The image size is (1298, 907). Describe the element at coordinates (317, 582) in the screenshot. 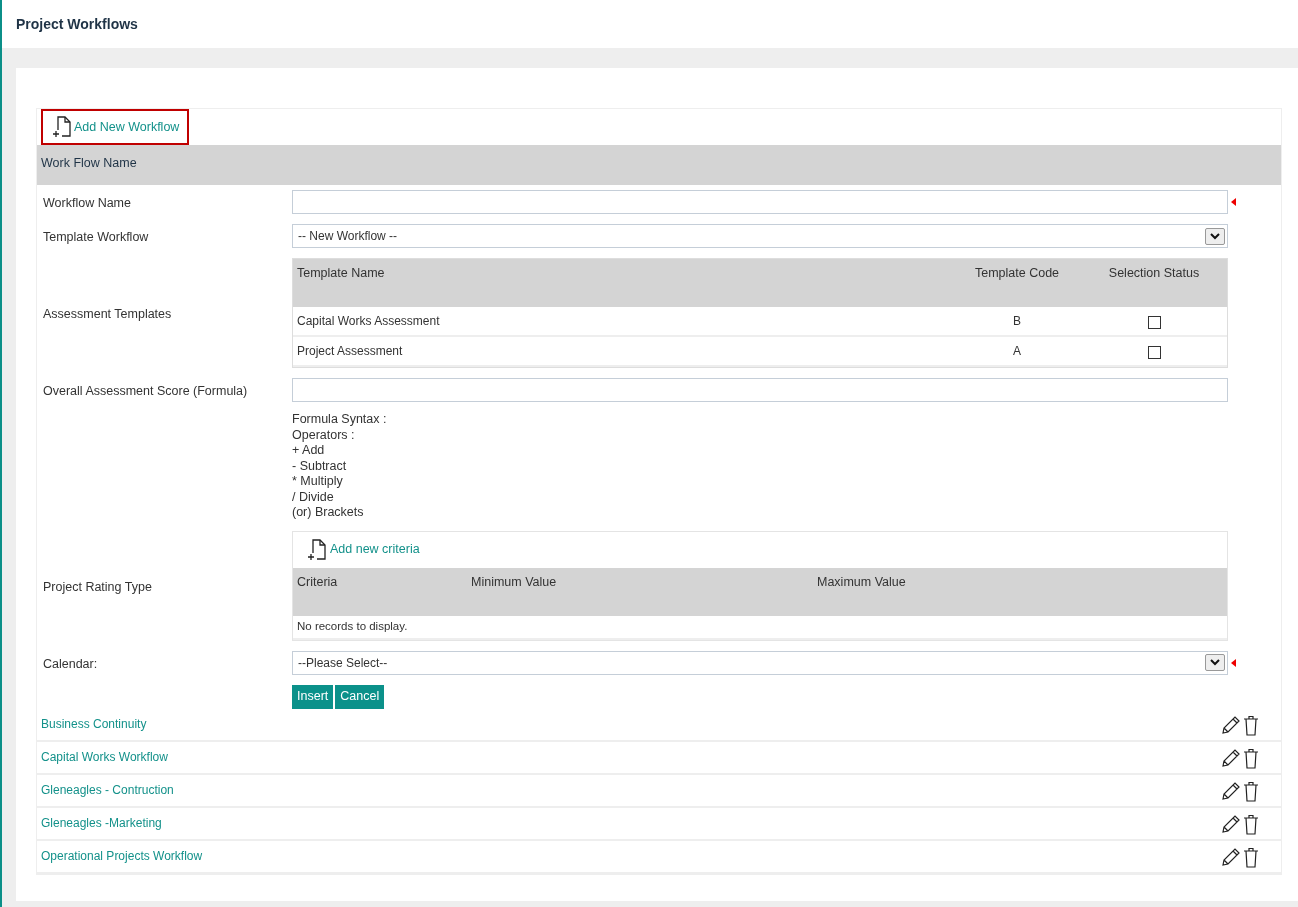

I see `column-header: Criteria` at that location.